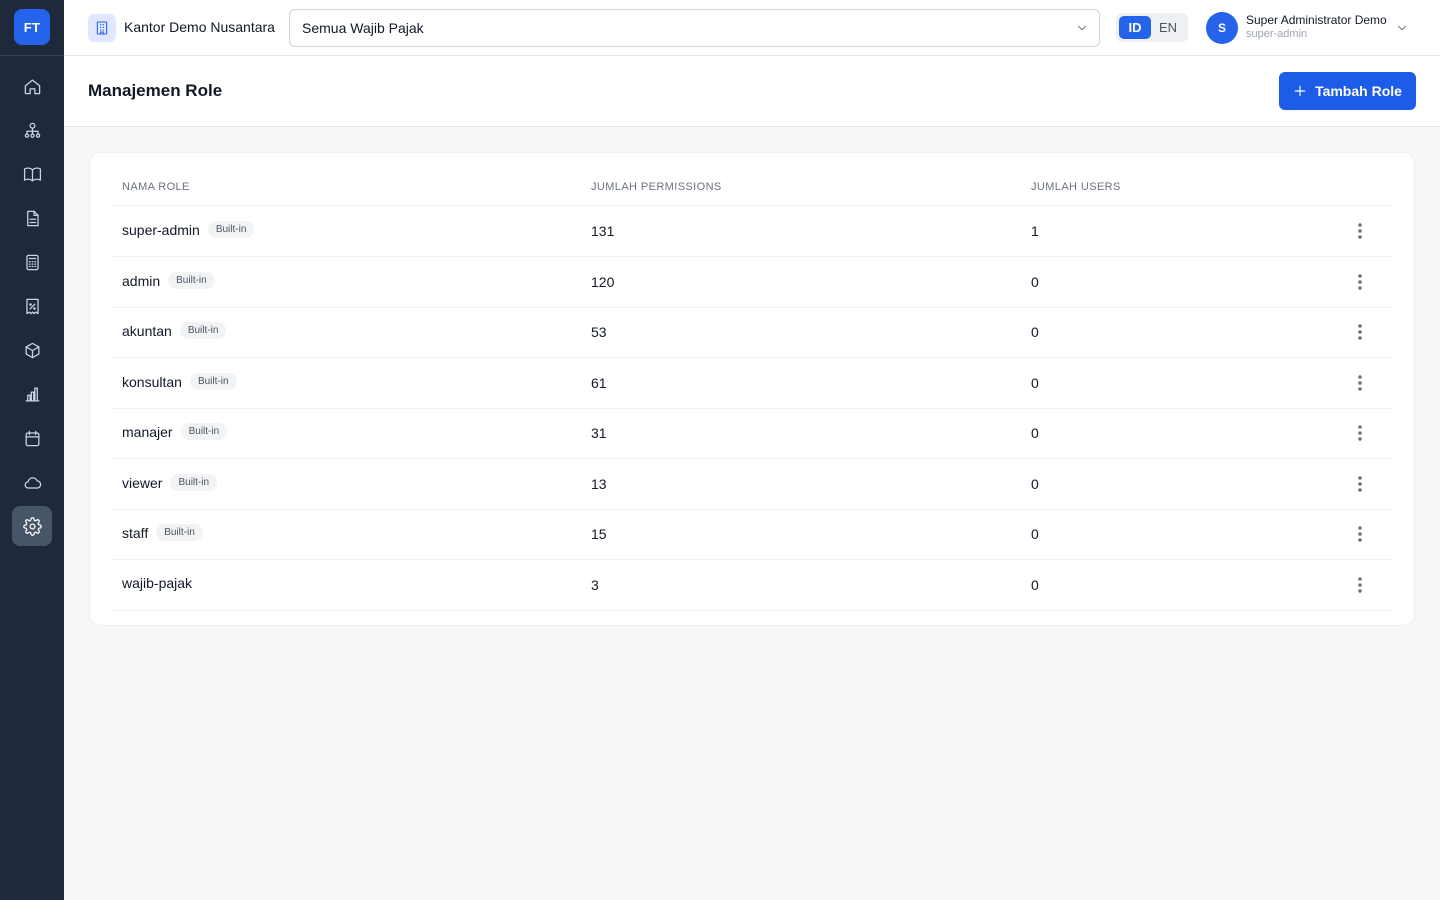 This screenshot has width=1440, height=900. I want to click on add-role-label: Tambah Role, so click(1358, 91).